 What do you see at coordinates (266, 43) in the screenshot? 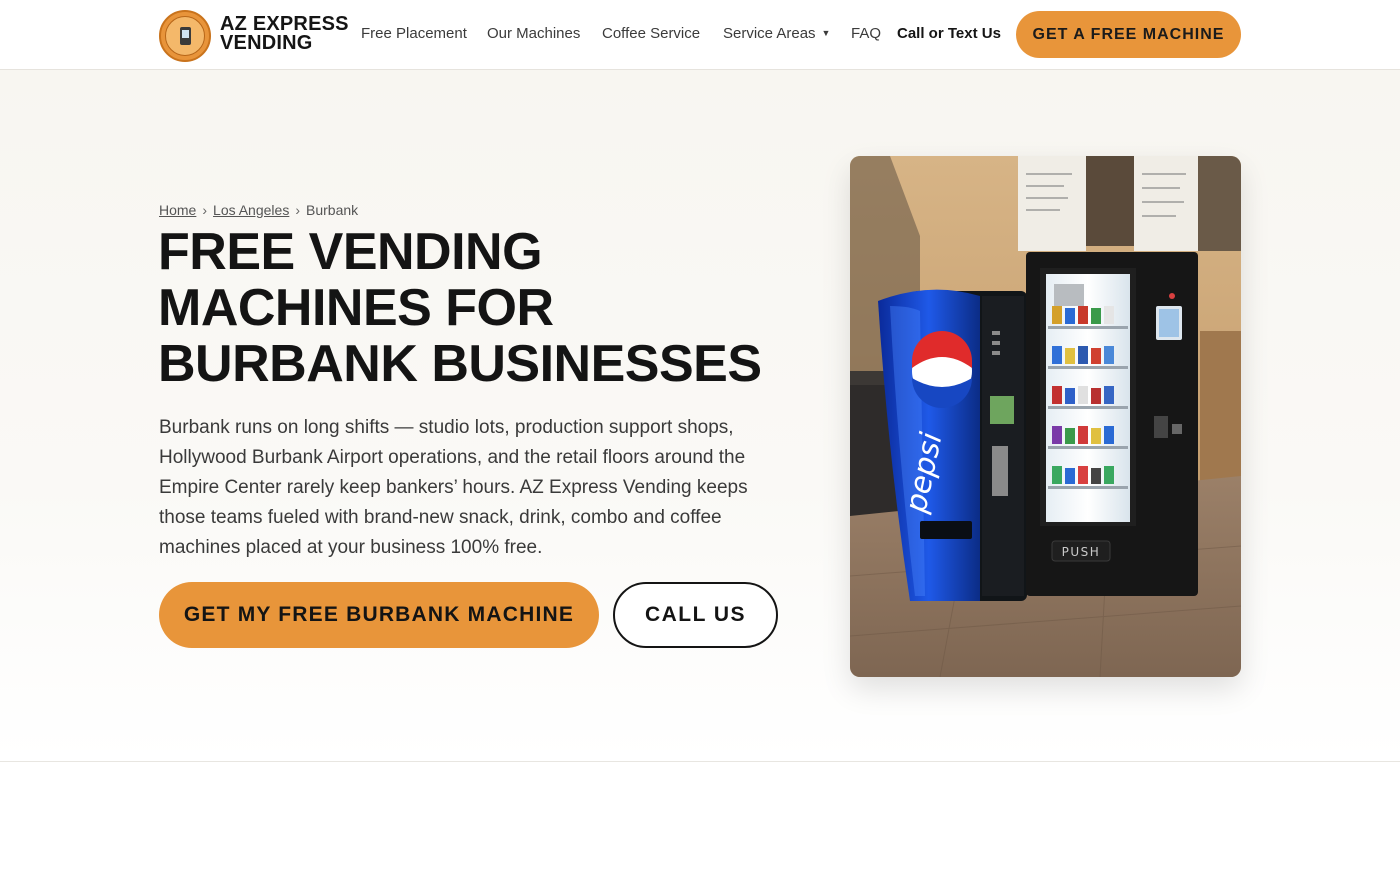
I see `brand-line-2: VENDING` at bounding box center [266, 43].